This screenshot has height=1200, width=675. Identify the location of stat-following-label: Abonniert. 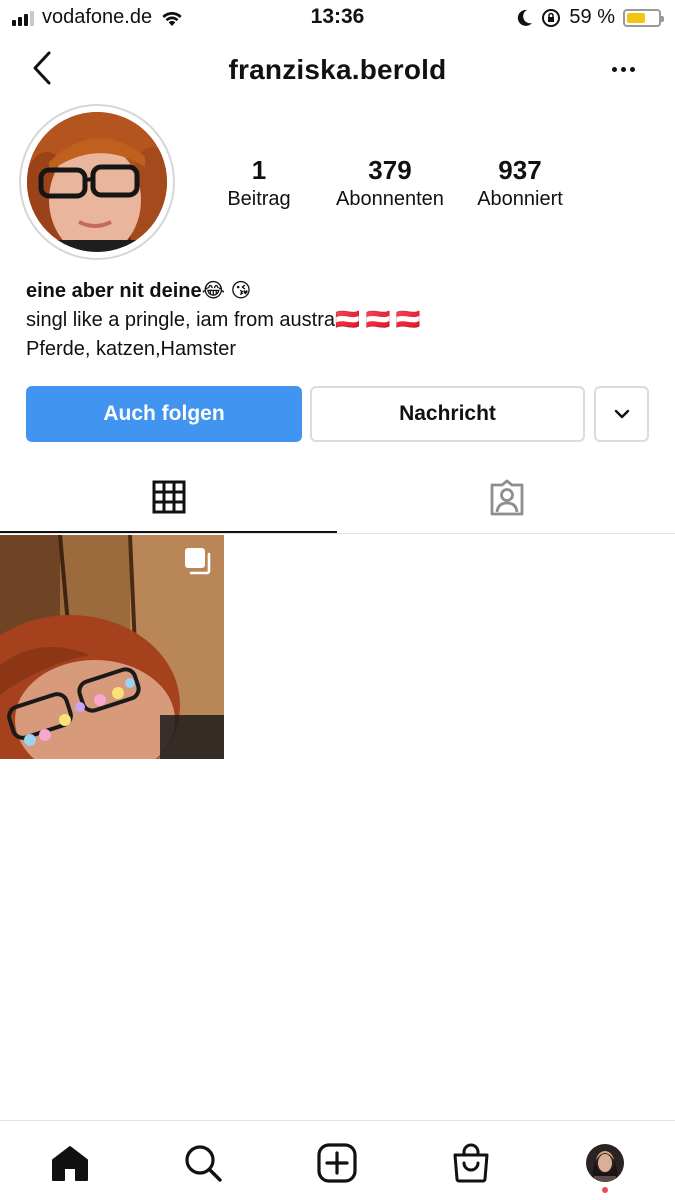
(520, 199).